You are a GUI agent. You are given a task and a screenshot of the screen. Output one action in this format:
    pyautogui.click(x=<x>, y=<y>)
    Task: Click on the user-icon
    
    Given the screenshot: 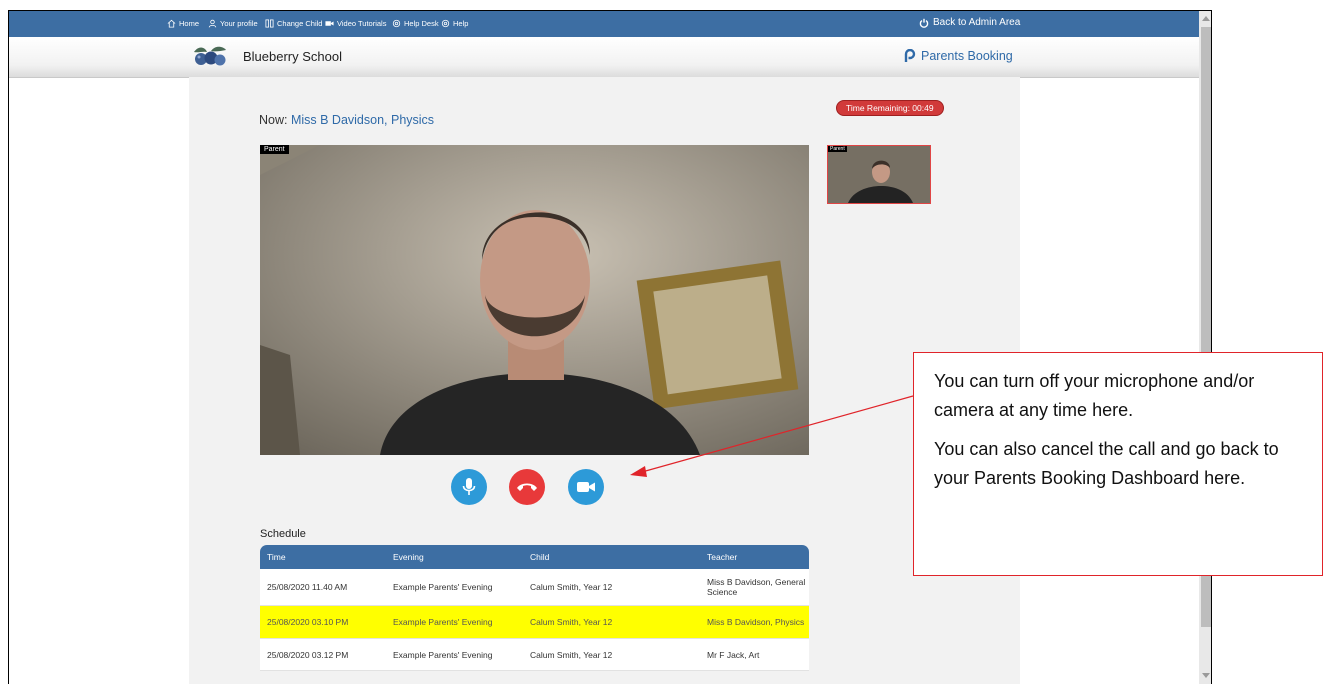 What is the action you would take?
    pyautogui.click(x=212, y=23)
    